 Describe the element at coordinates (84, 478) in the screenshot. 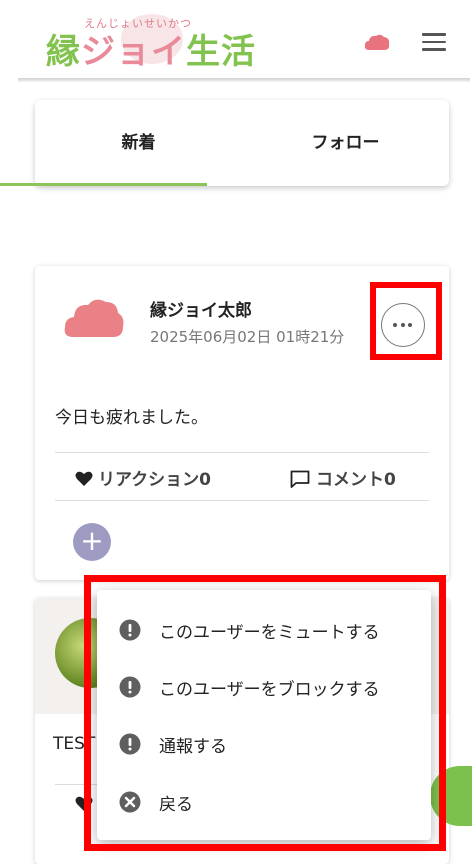

I see `heart-icon` at that location.